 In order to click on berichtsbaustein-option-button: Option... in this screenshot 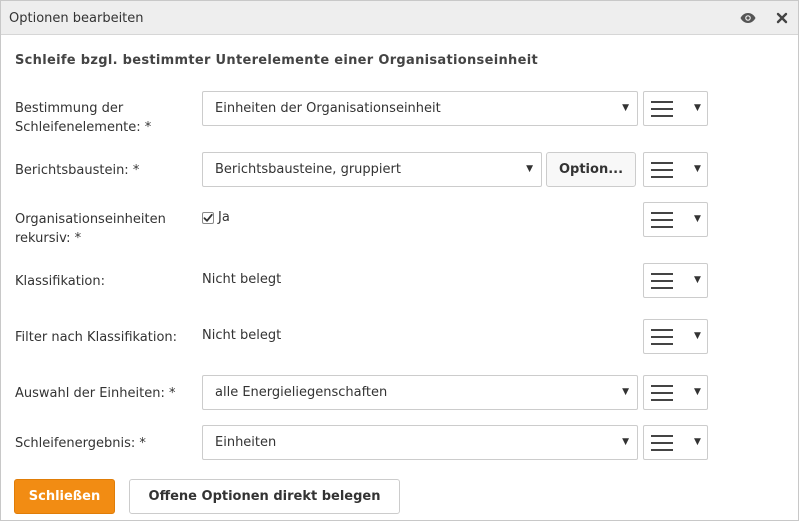, I will do `click(591, 169)`.